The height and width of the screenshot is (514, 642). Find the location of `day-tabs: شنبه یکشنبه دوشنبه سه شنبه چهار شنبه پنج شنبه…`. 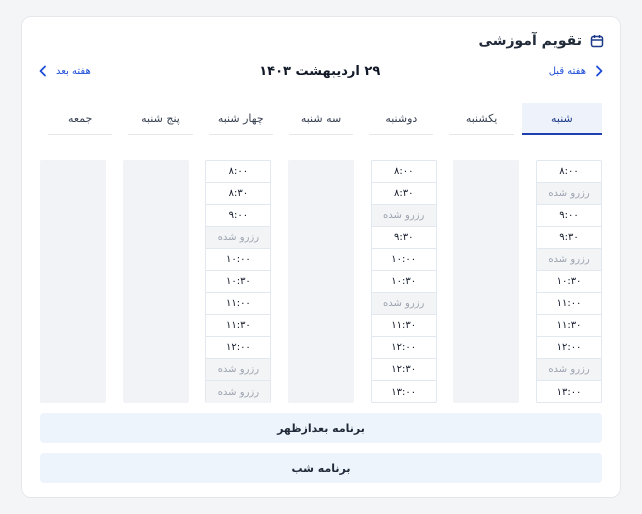

day-tabs: شنبه یکشنبه دوشنبه سه شنبه چهار شنبه پنج شنبه… is located at coordinates (321, 119).